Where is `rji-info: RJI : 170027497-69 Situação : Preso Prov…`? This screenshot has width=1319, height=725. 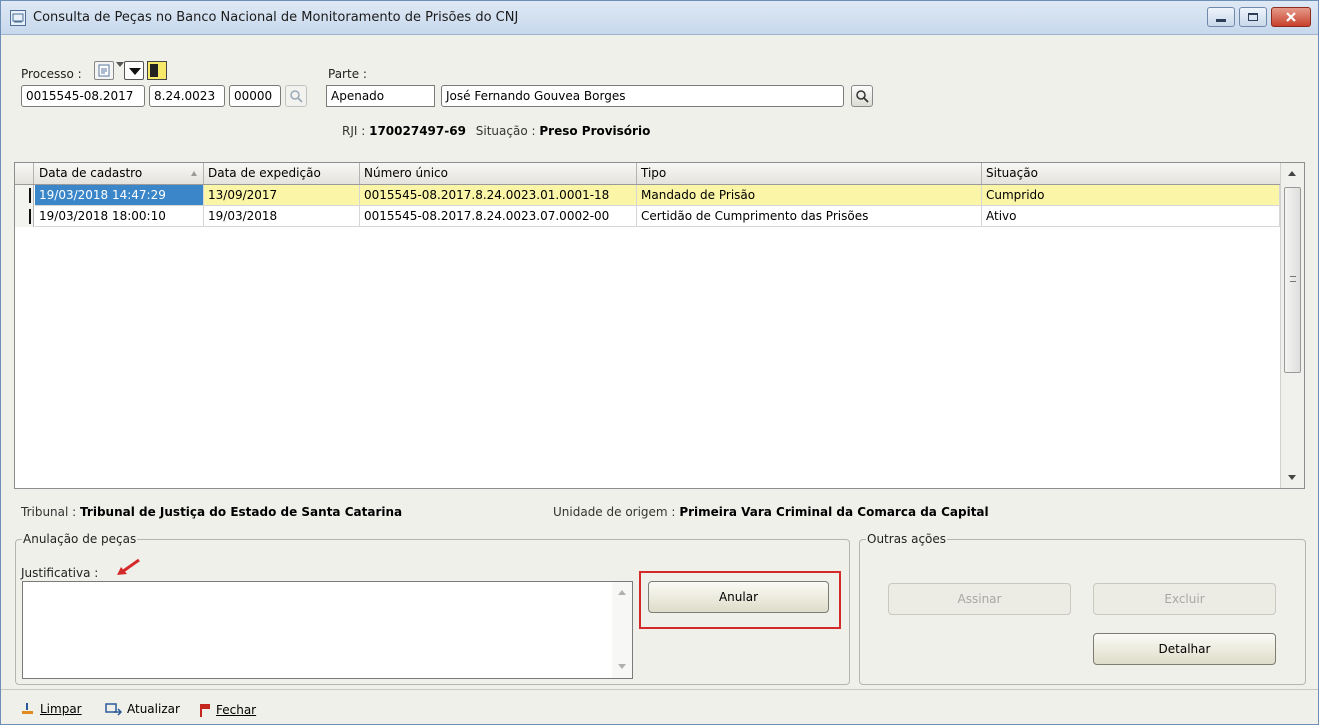 rji-info: RJI : 170027497-69 Situação : Preso Prov… is located at coordinates (496, 131).